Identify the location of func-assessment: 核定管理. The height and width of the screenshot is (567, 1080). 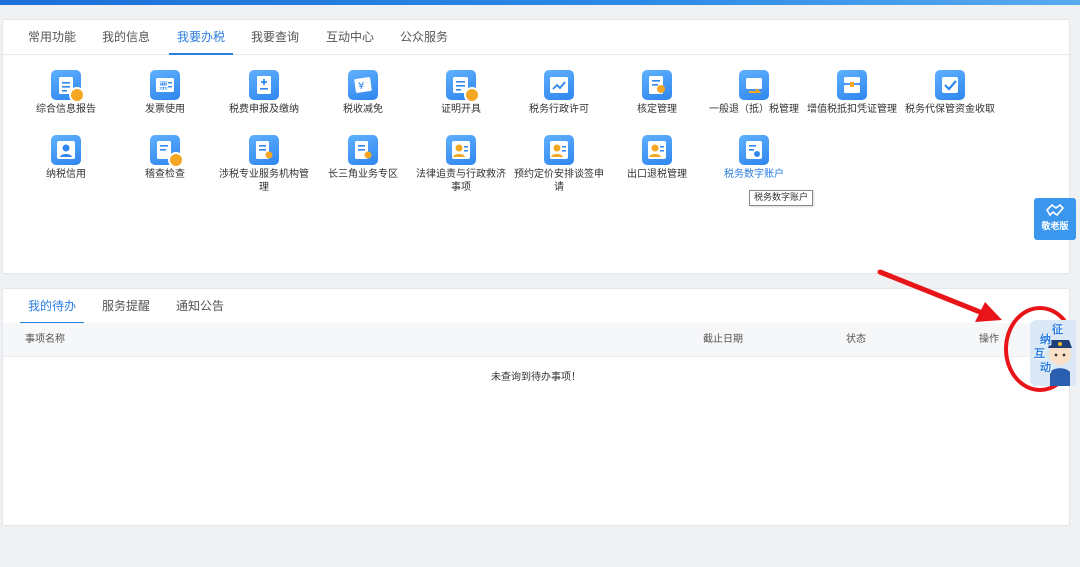
(657, 93).